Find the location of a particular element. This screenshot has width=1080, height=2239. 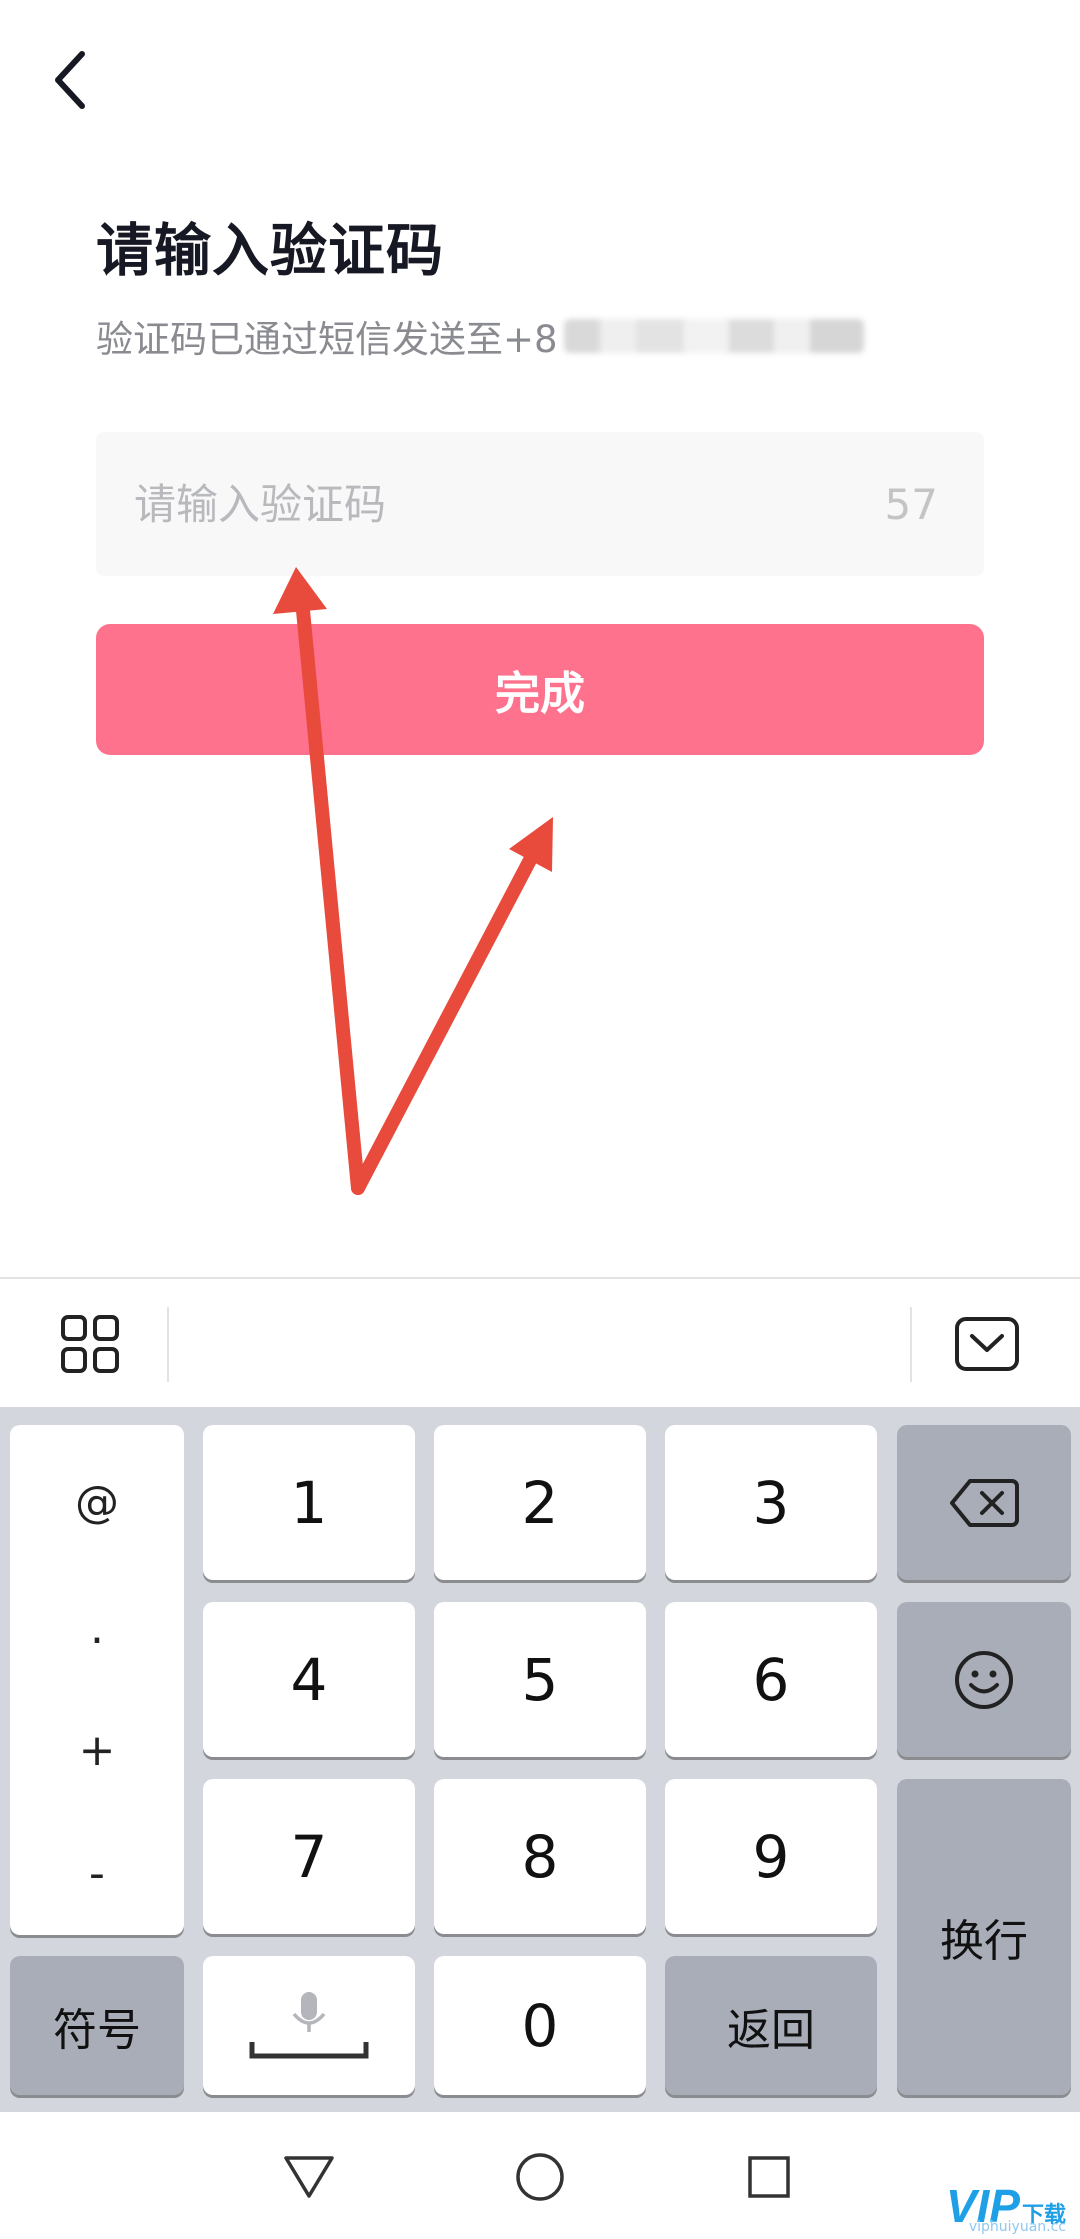

return-key-label: 返回 is located at coordinates (771, 2030).